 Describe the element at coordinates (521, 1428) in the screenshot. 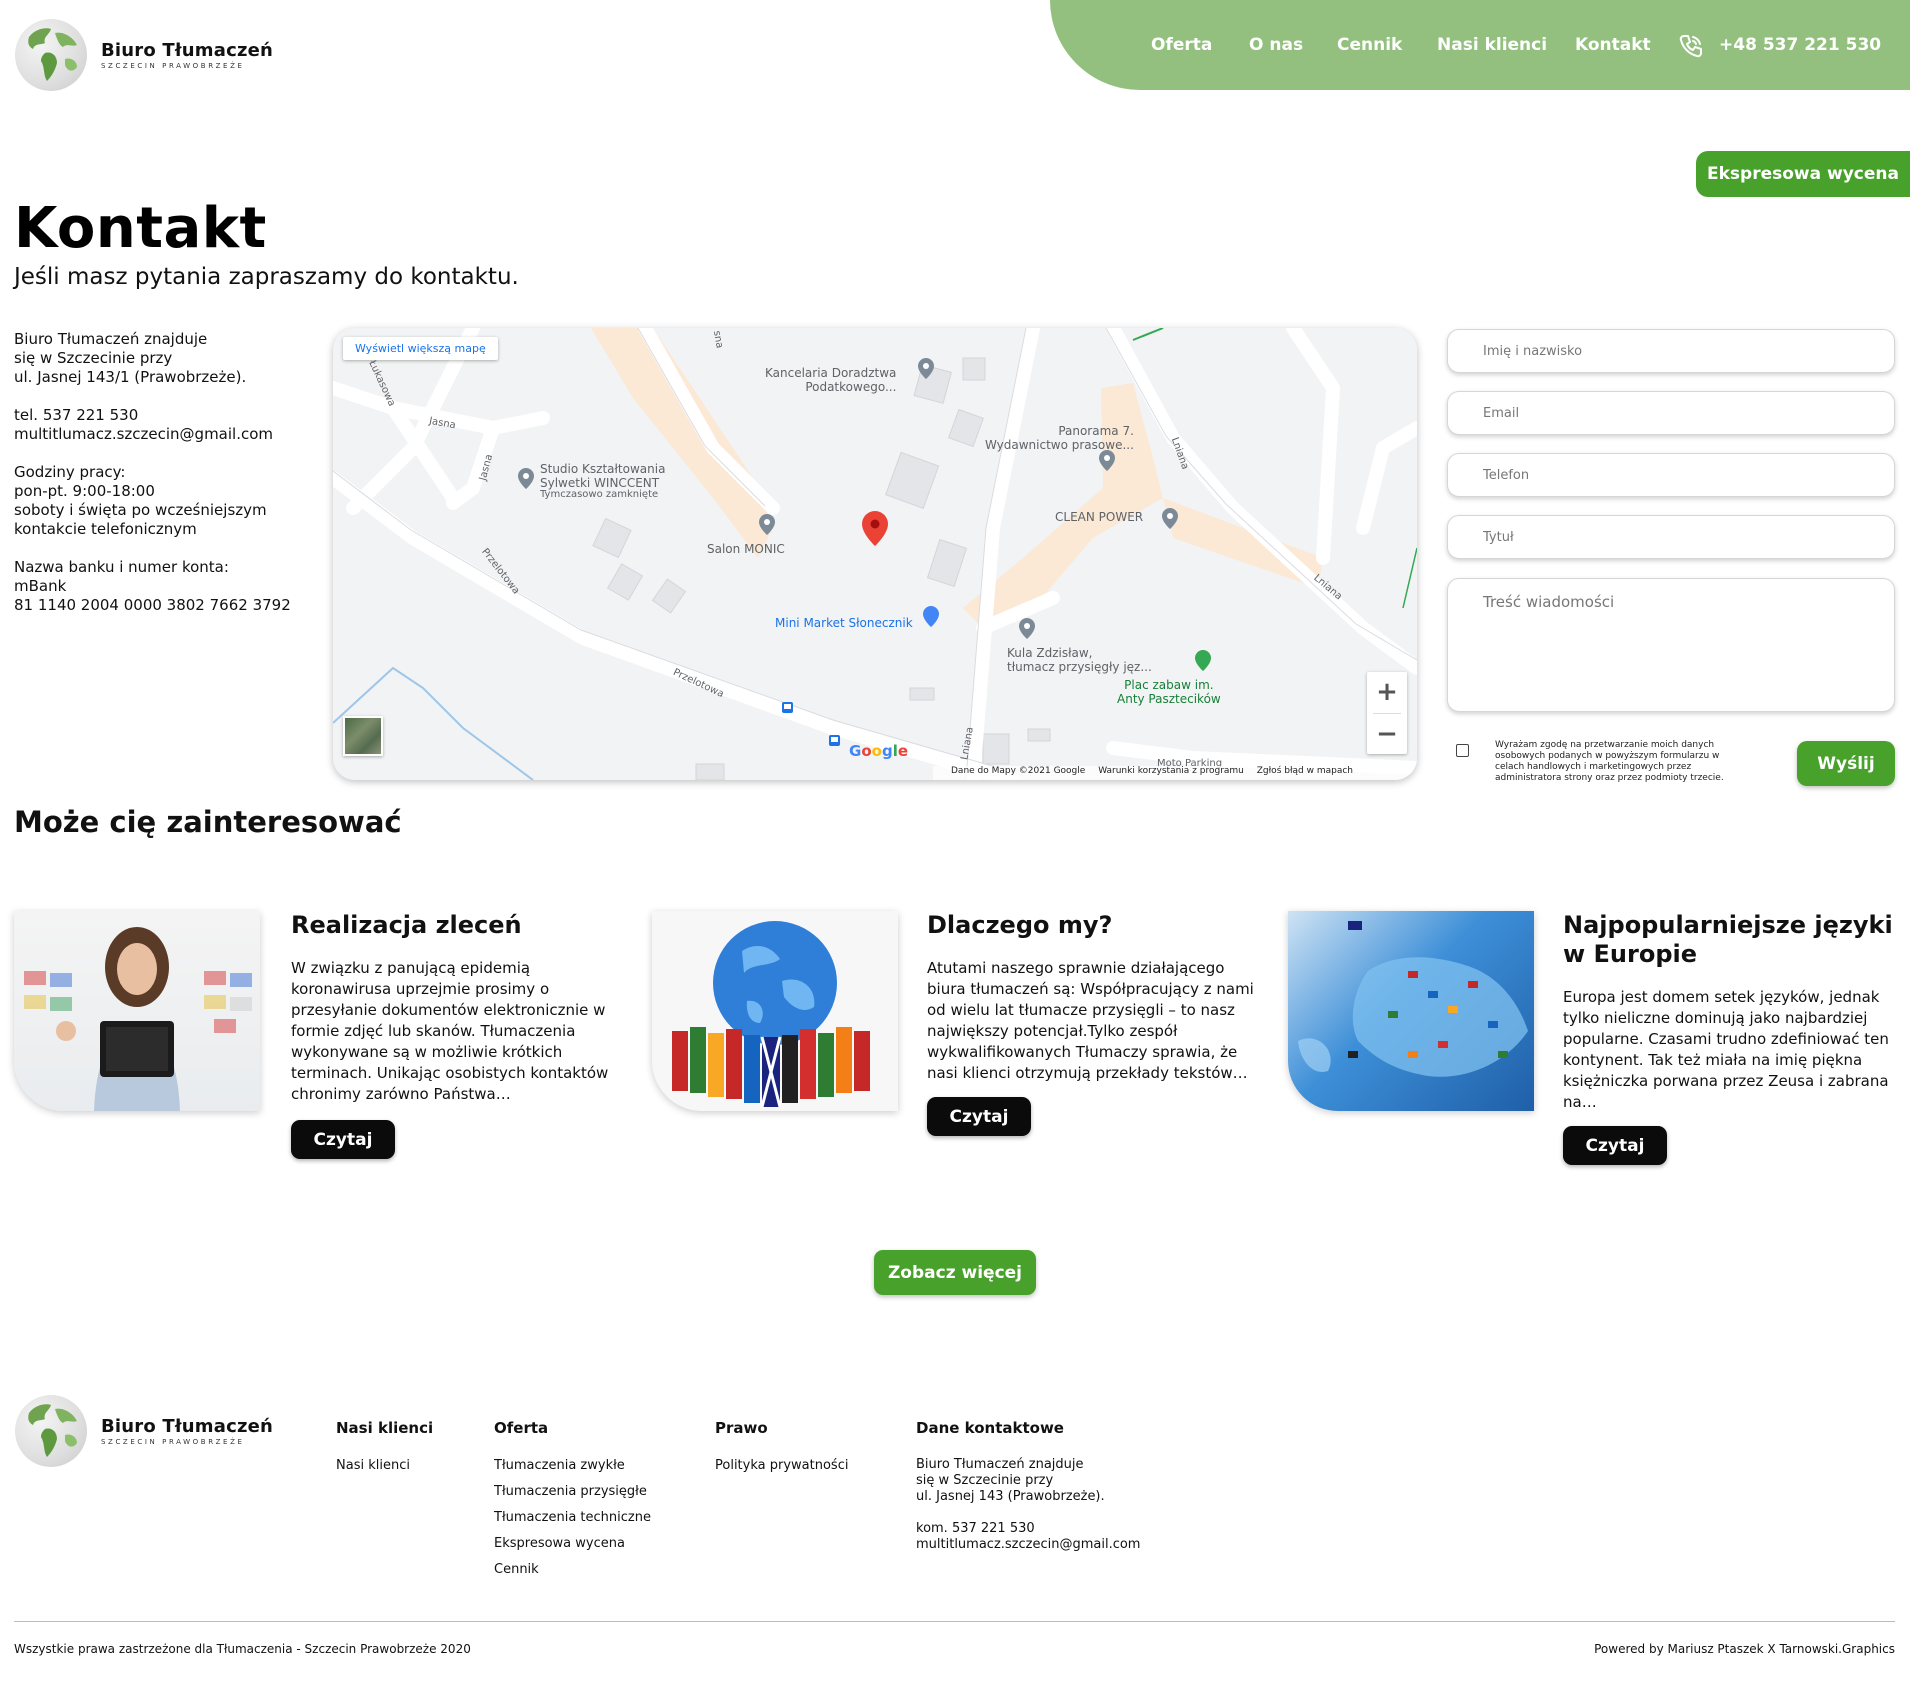

I see `footer-column-title: Oferta` at that location.